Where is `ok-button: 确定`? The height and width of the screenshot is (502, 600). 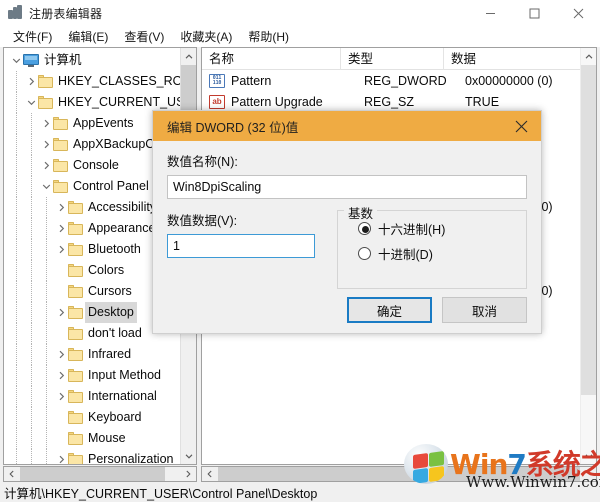 ok-button: 确定 is located at coordinates (389, 310).